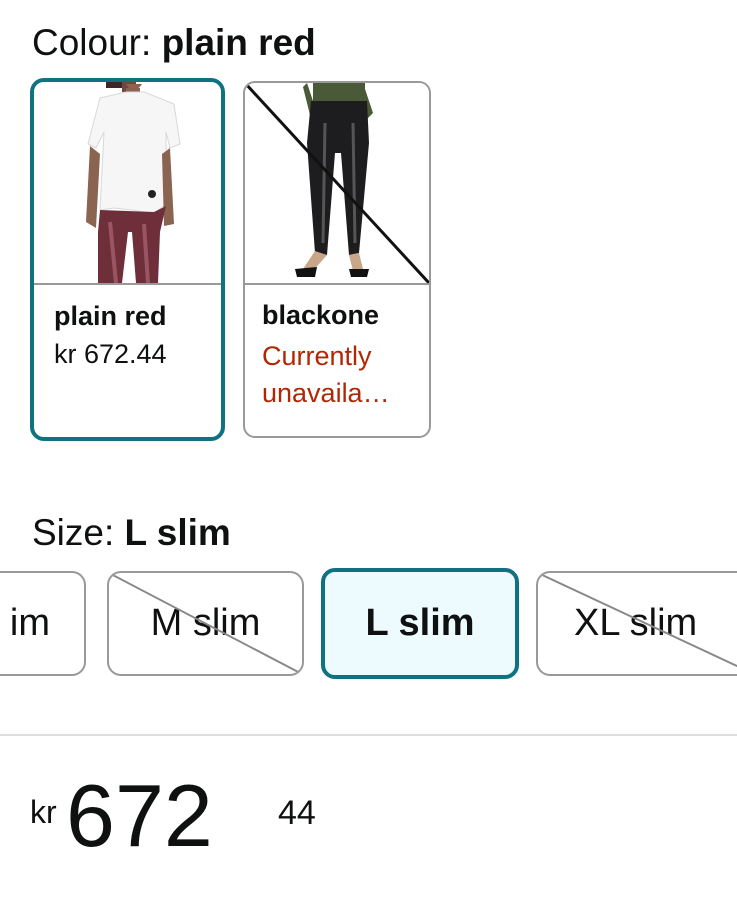 This screenshot has height=900, width=737. I want to click on size-label-key: Size:, so click(78, 532).